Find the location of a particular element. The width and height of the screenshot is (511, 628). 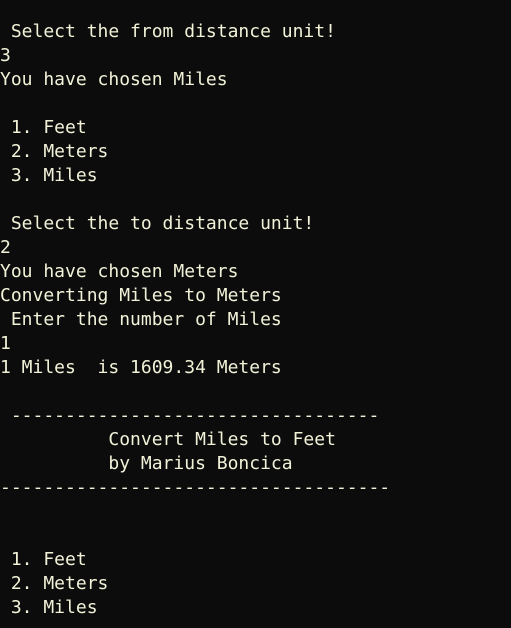

user-input-to: 2 is located at coordinates (5, 247).